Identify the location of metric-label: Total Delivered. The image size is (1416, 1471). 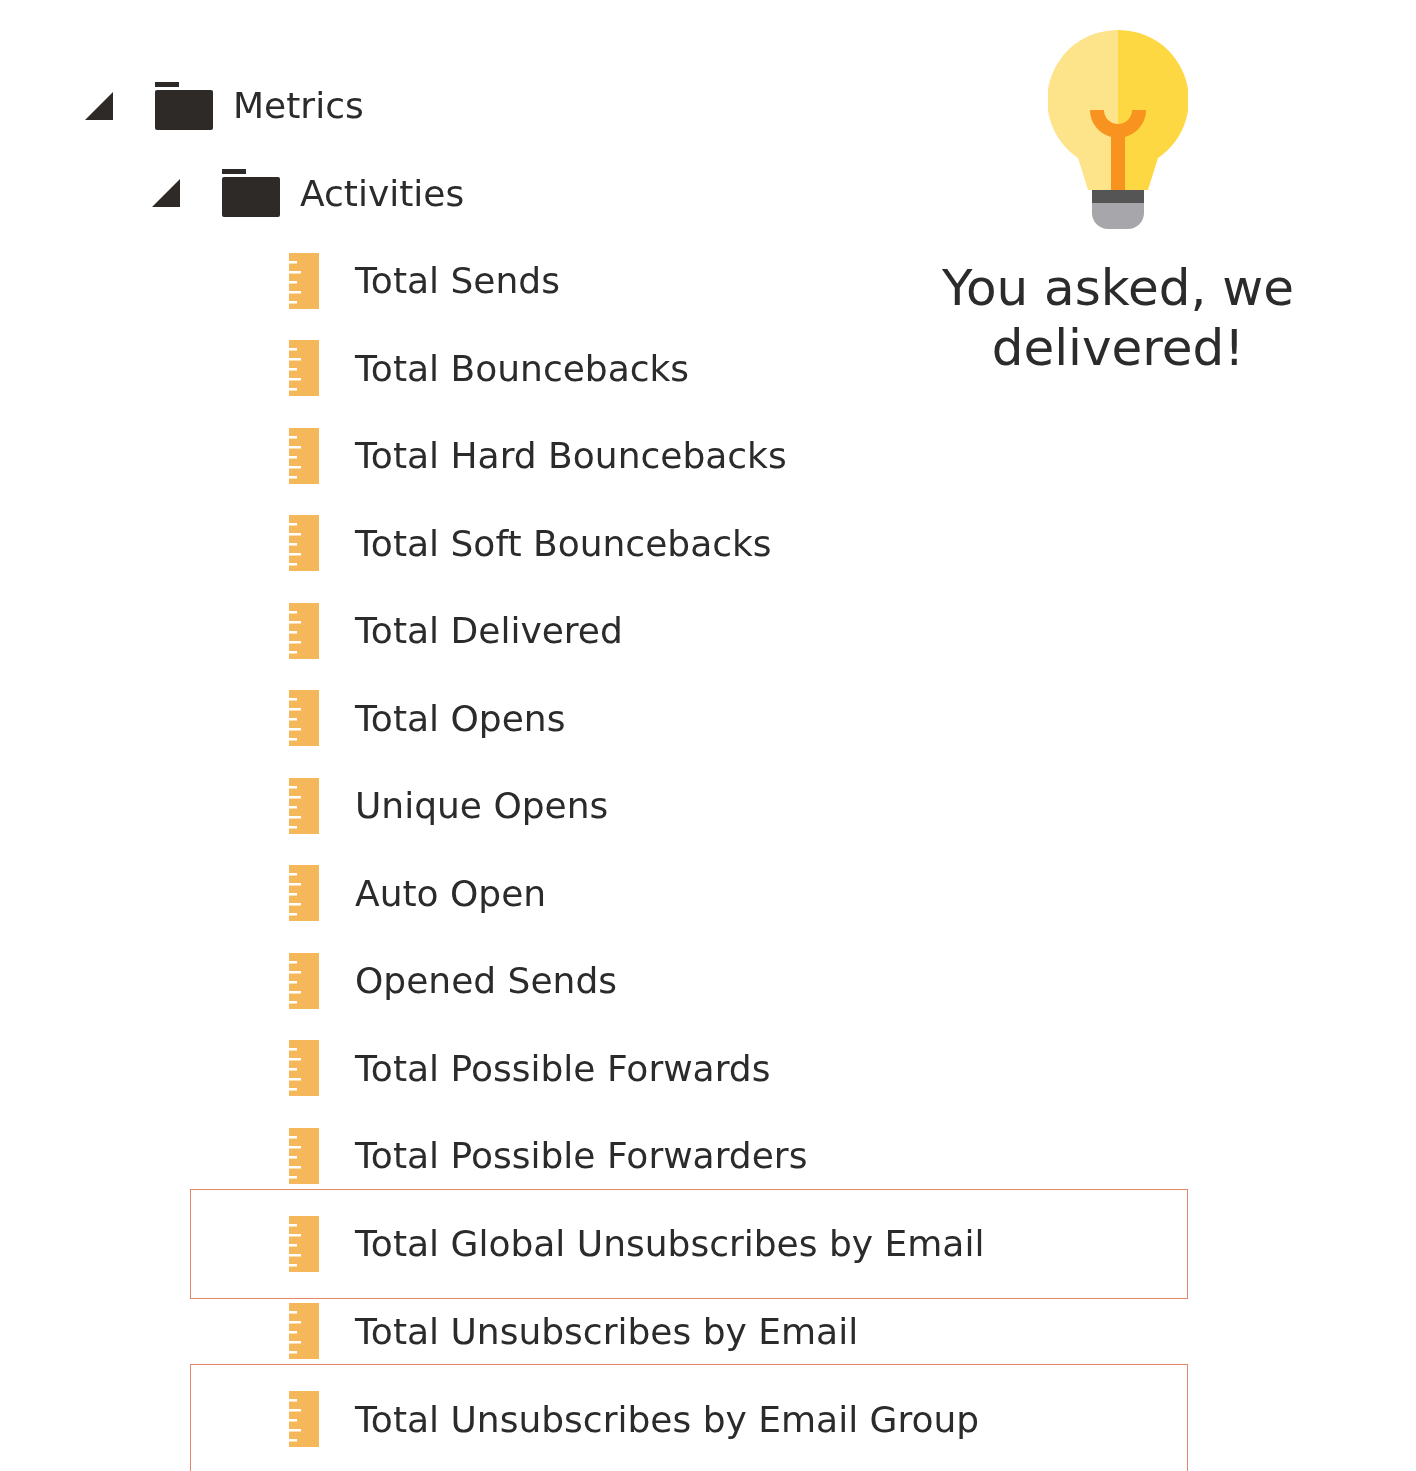
(489, 631).